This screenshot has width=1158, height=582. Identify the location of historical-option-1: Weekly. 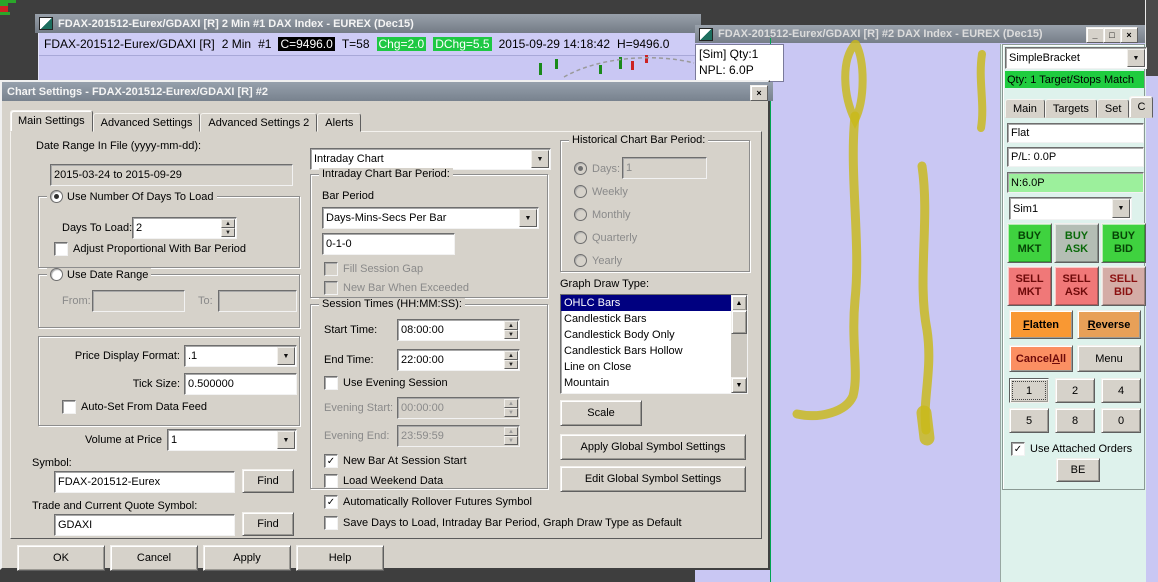
(601, 191).